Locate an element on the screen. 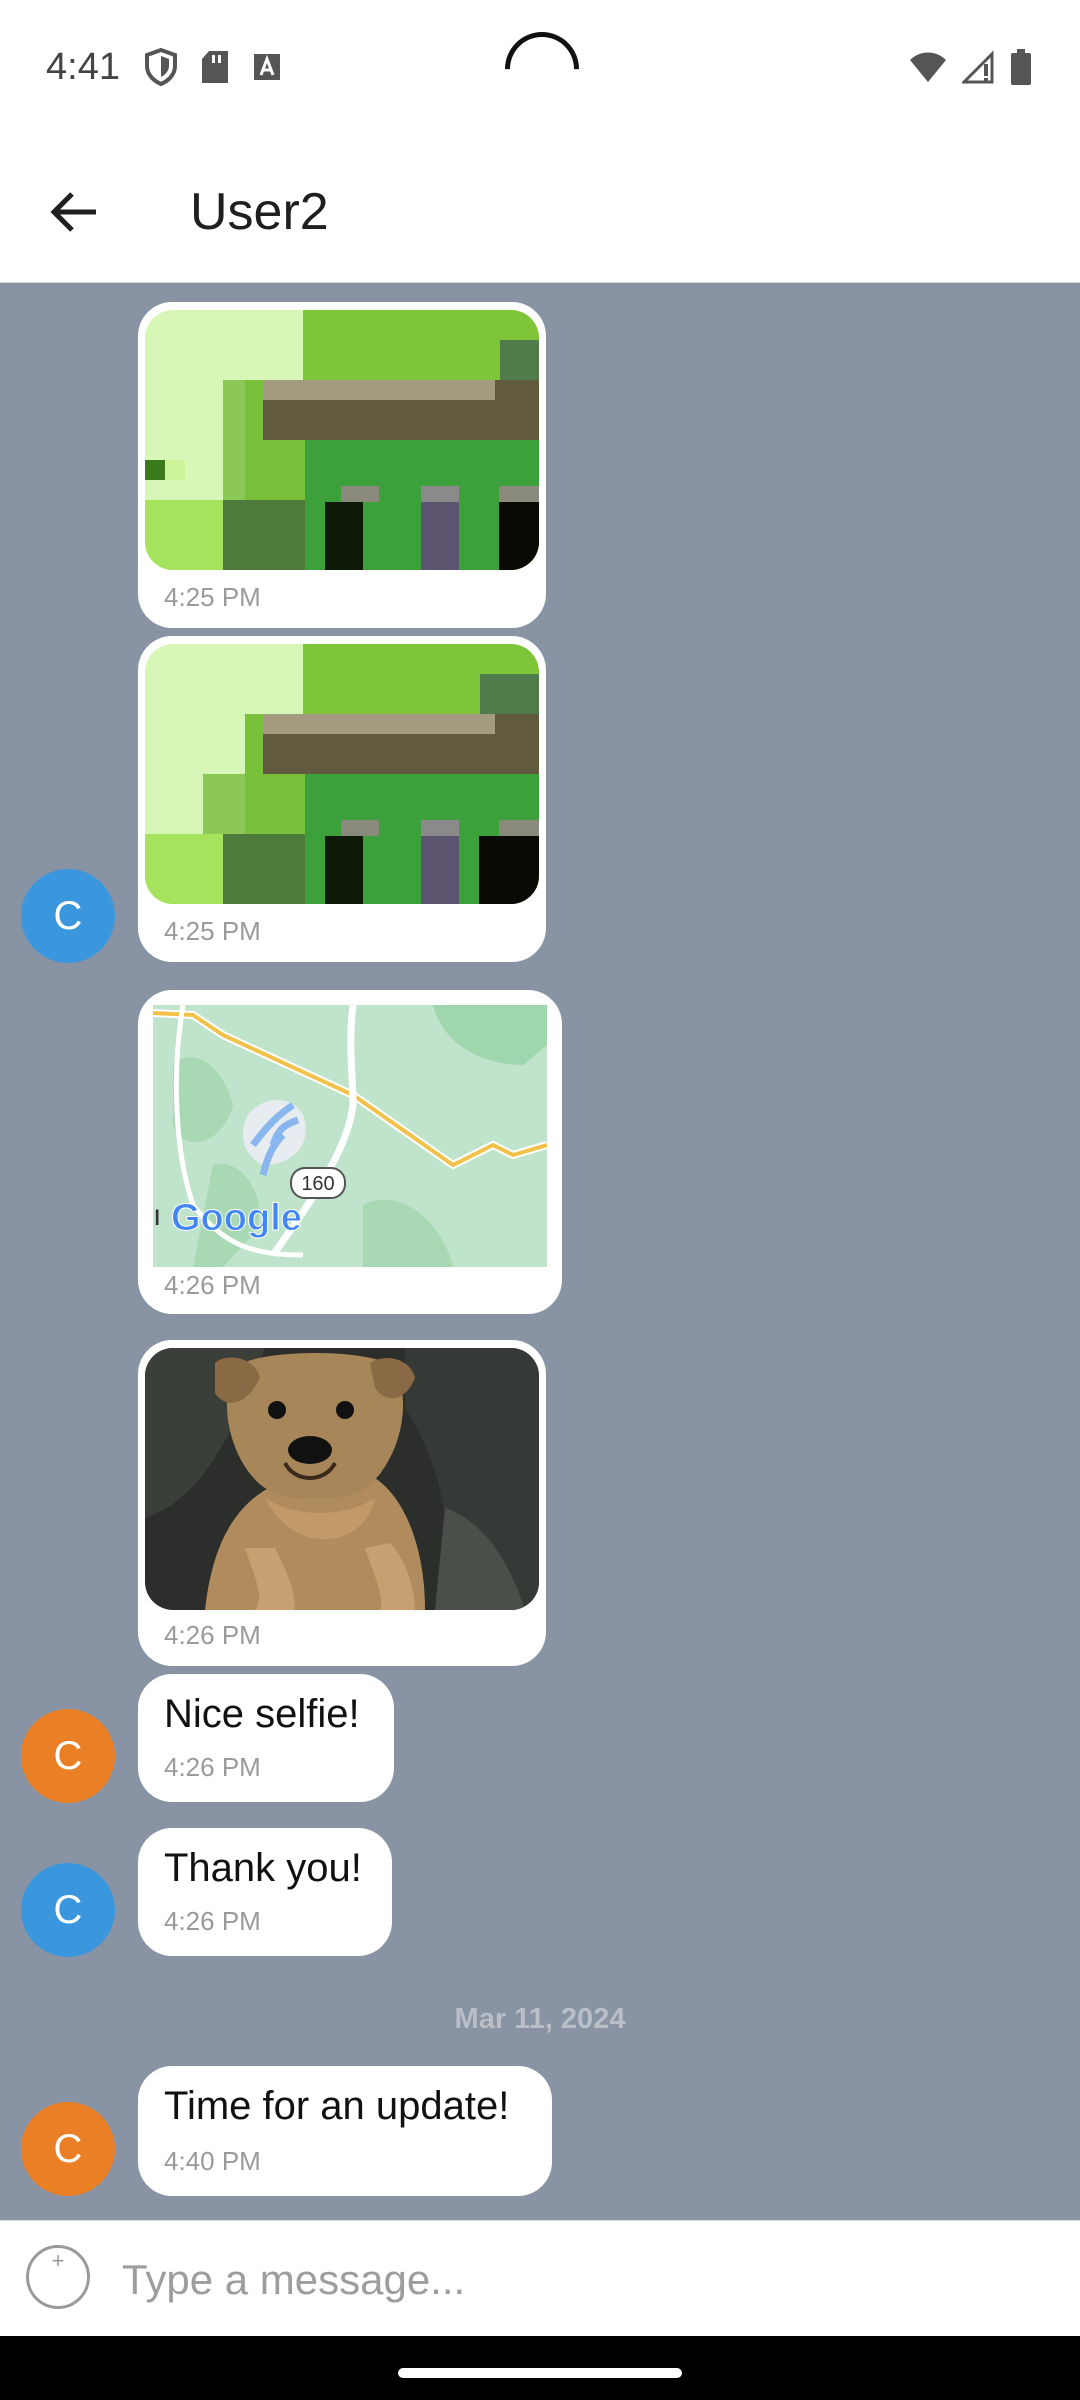  battery-icon is located at coordinates (1021, 67).